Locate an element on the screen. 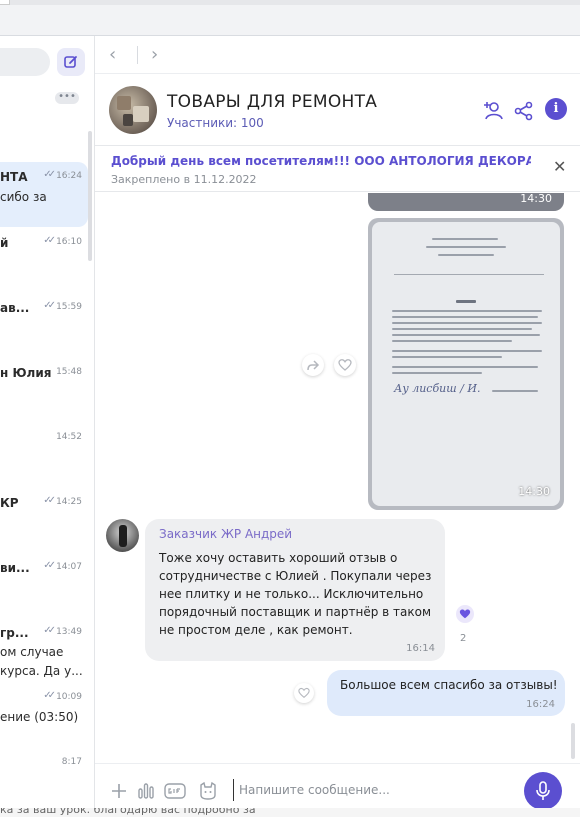 This screenshot has width=580, height=817. microphone-icon is located at coordinates (543, 790).